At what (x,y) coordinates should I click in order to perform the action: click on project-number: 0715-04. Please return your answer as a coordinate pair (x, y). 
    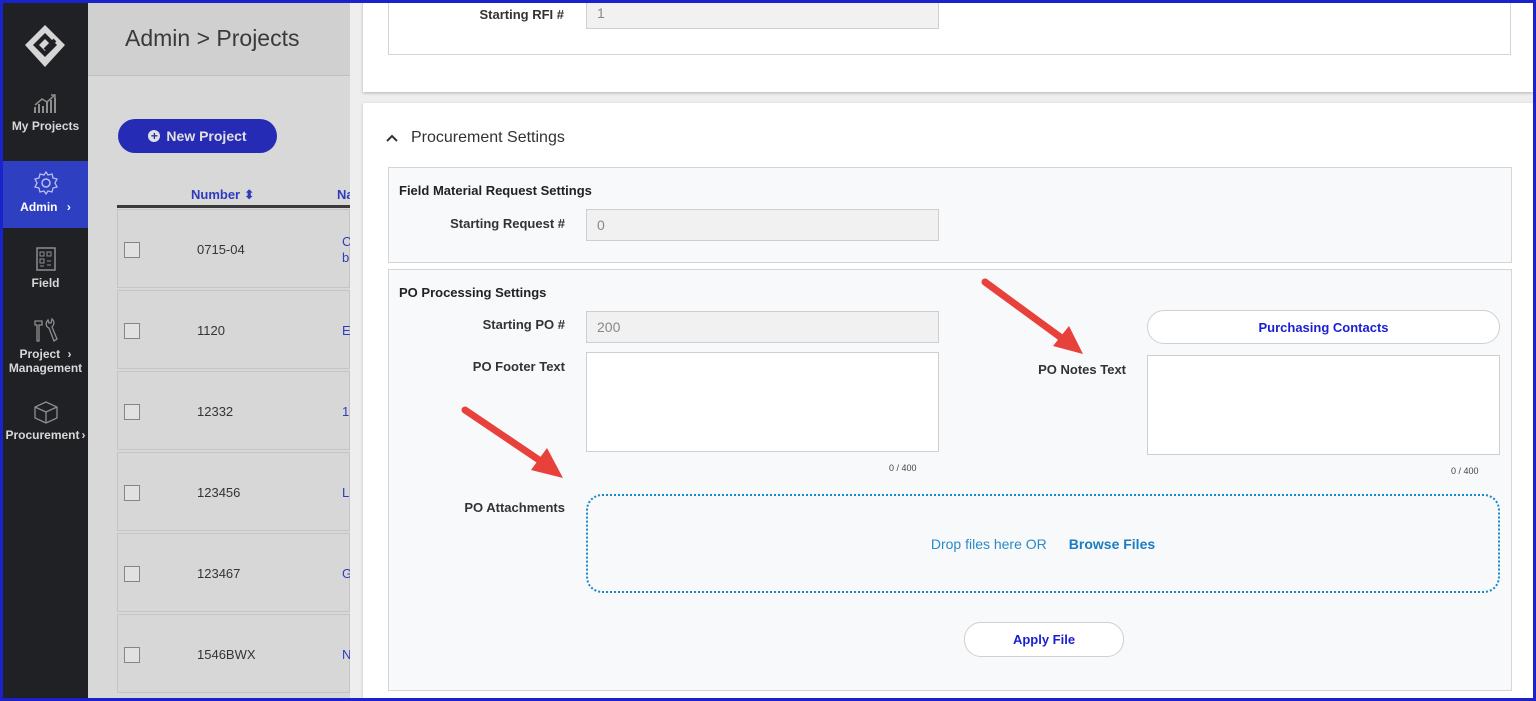
    Looking at the image, I should click on (221, 249).